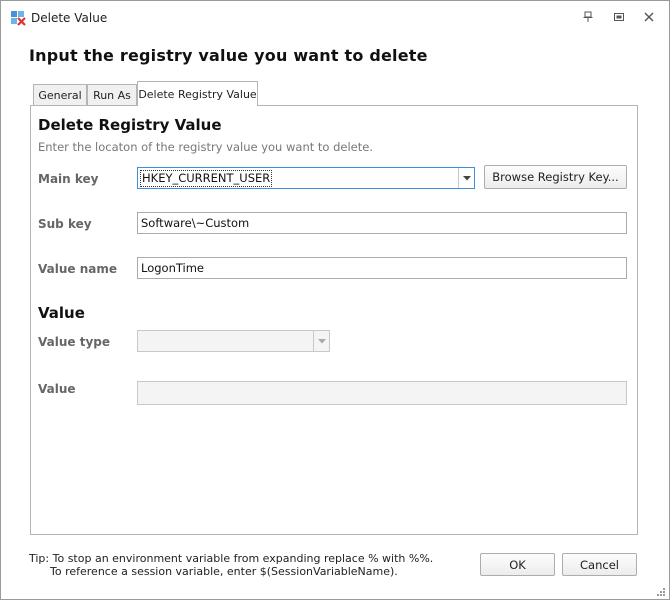 The width and height of the screenshot is (670, 600). What do you see at coordinates (74, 342) in the screenshot?
I see `value-type-label: Value type` at bounding box center [74, 342].